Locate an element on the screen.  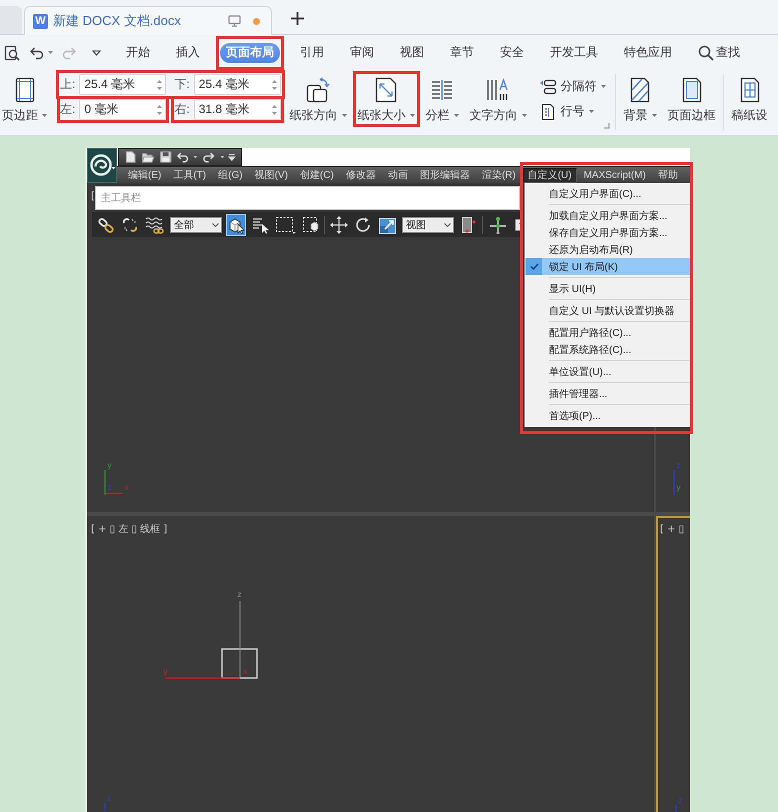
dashed-rectangle-cube-icon is located at coordinates (310, 225).